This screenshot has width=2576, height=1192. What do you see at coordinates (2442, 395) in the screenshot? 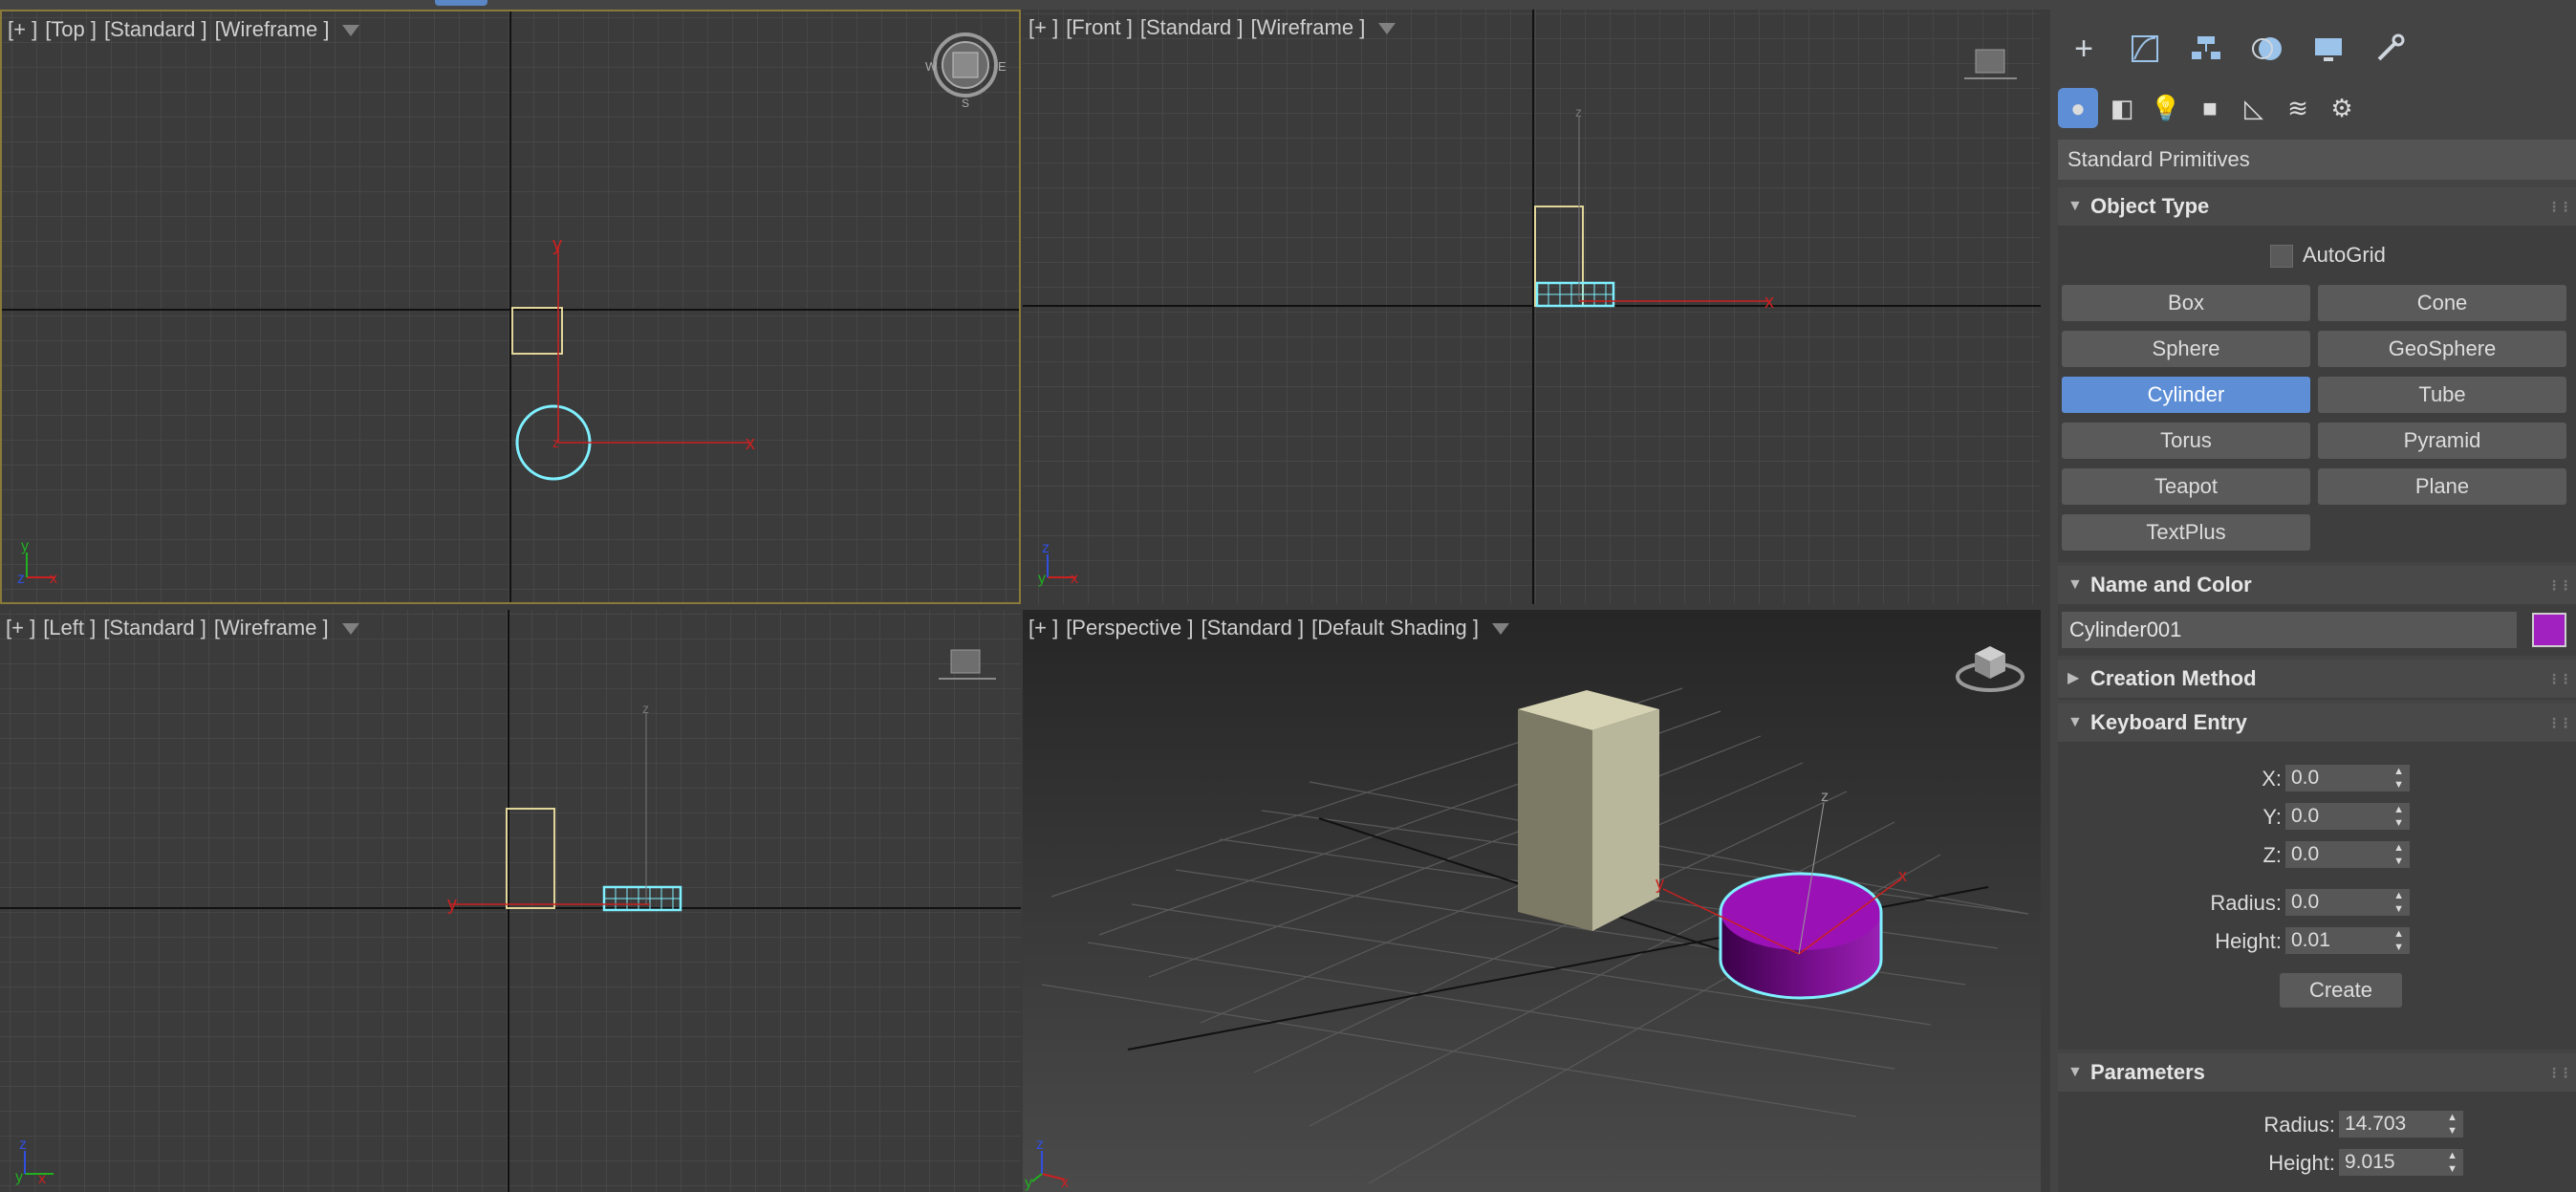
I see `tube-button: Tube` at bounding box center [2442, 395].